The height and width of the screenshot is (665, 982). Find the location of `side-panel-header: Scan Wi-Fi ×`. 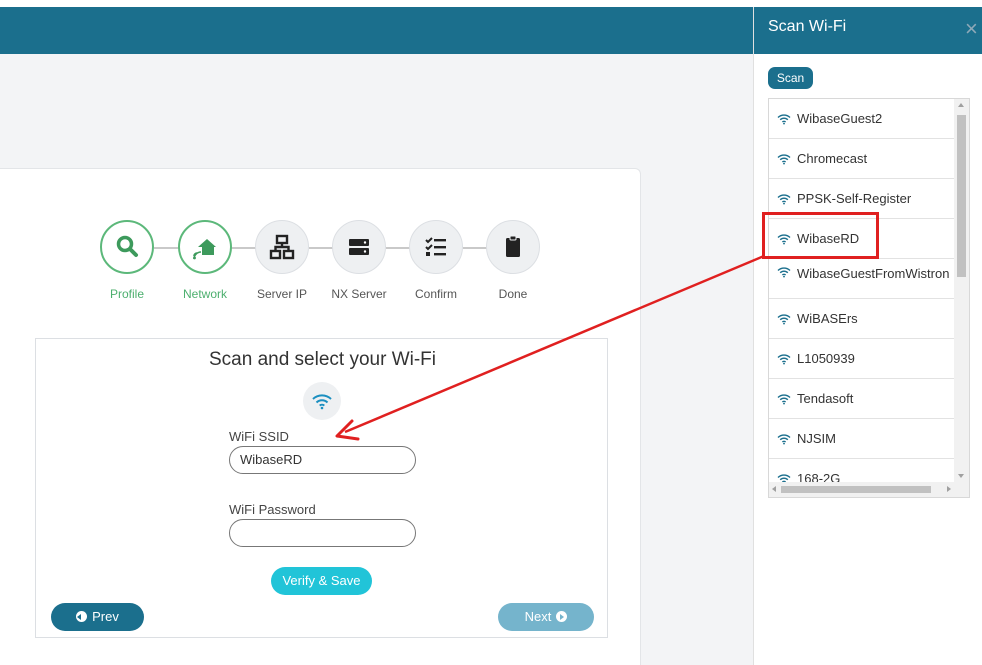

side-panel-header: Scan Wi-Fi × is located at coordinates (868, 30).